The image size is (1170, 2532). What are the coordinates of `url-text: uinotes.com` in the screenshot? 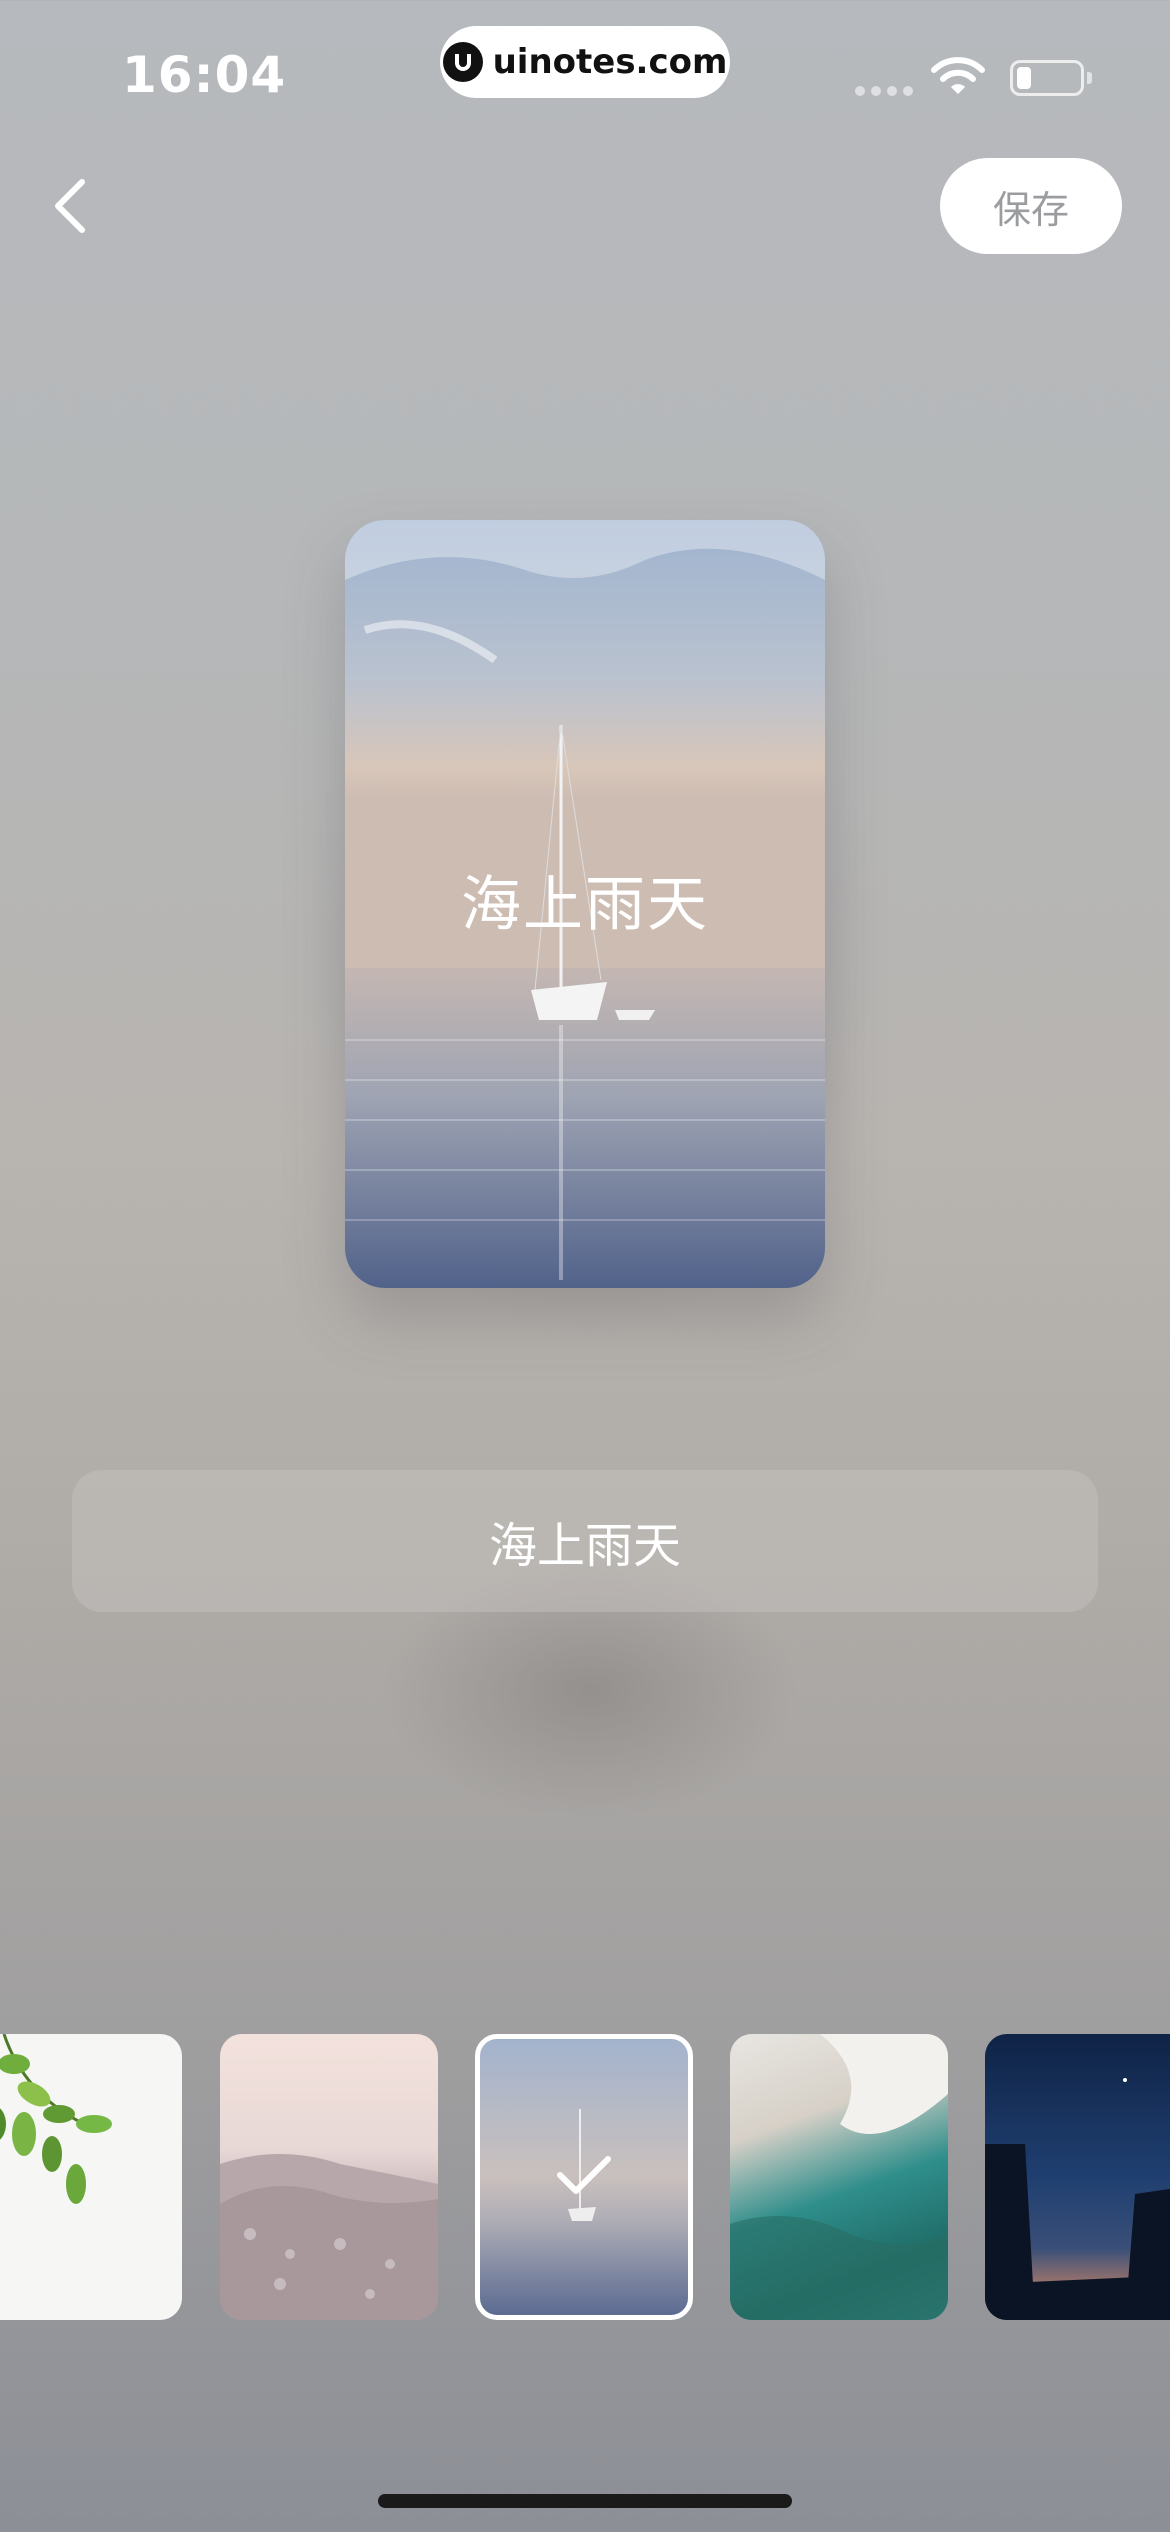 It's located at (610, 62).